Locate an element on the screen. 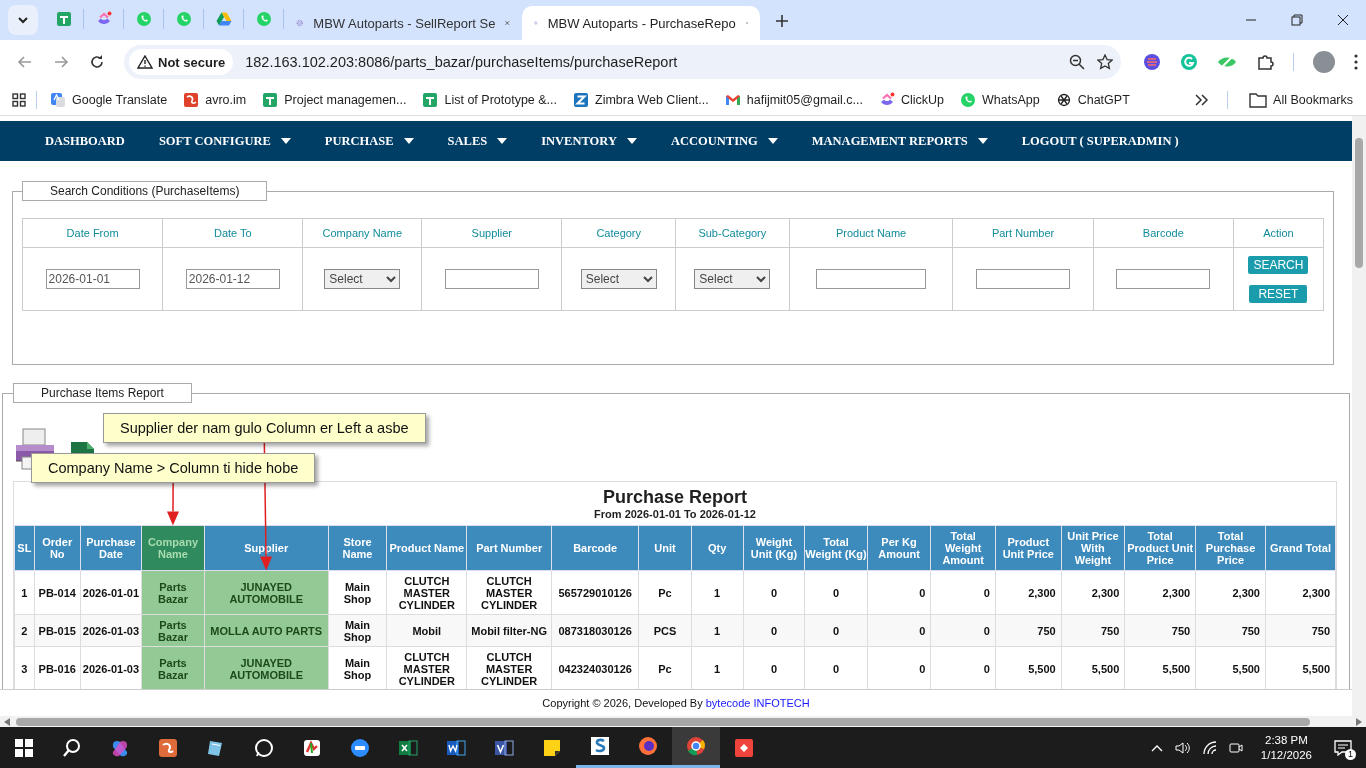  column-header: Store Name is located at coordinates (357, 548).